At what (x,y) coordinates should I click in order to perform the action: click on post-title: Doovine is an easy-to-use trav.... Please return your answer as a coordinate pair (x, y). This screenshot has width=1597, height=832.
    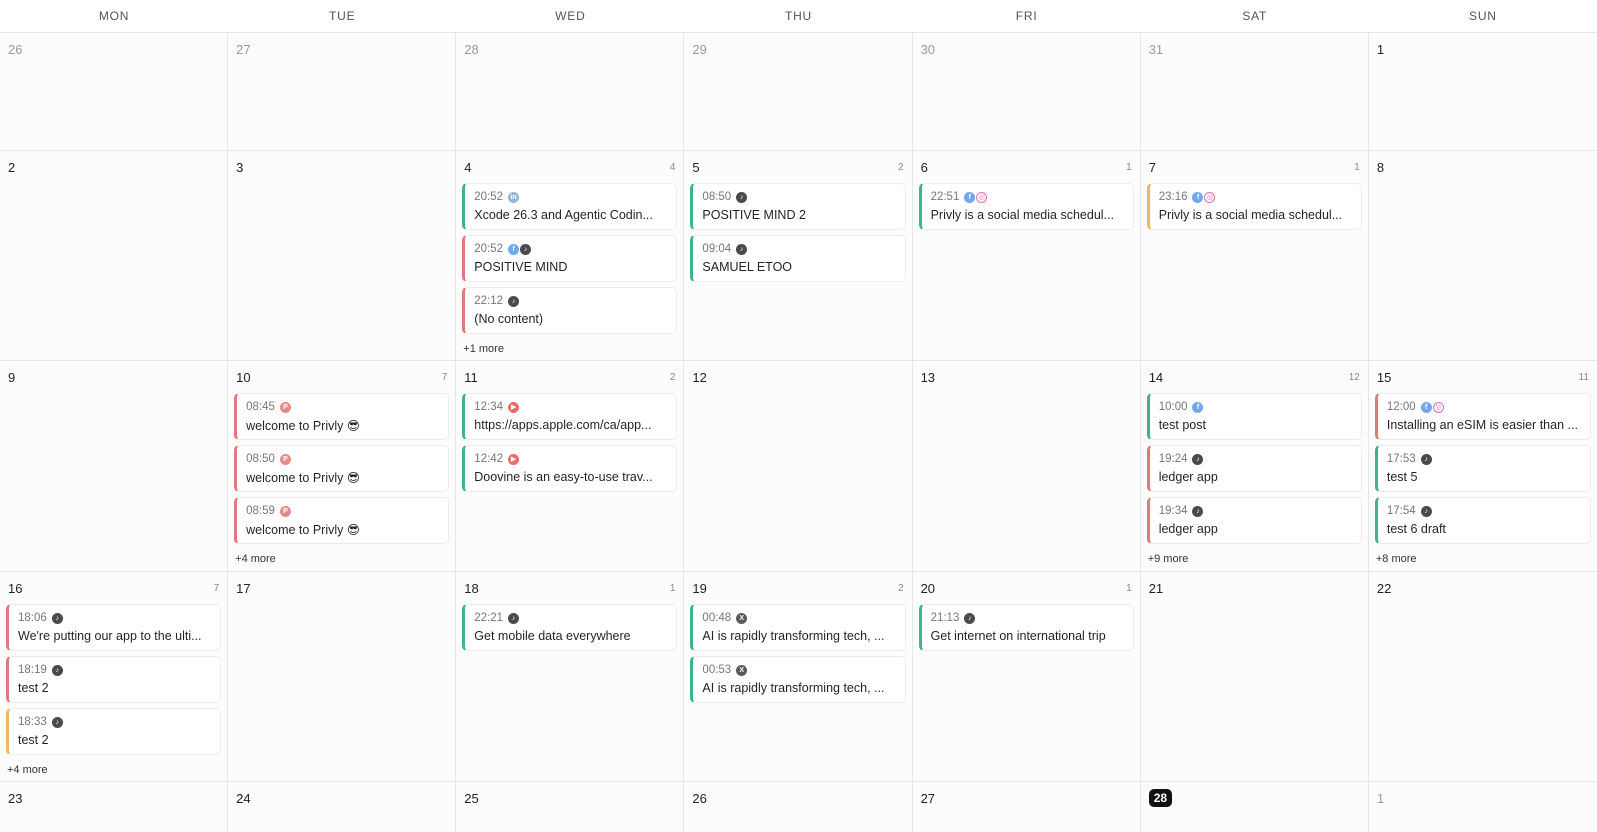
    Looking at the image, I should click on (563, 477).